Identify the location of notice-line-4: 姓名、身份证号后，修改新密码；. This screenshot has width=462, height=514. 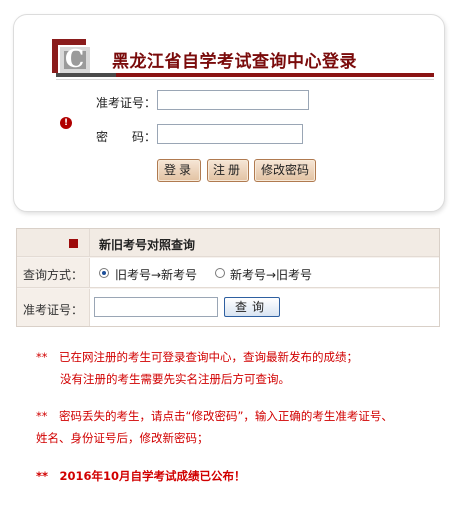
(122, 438).